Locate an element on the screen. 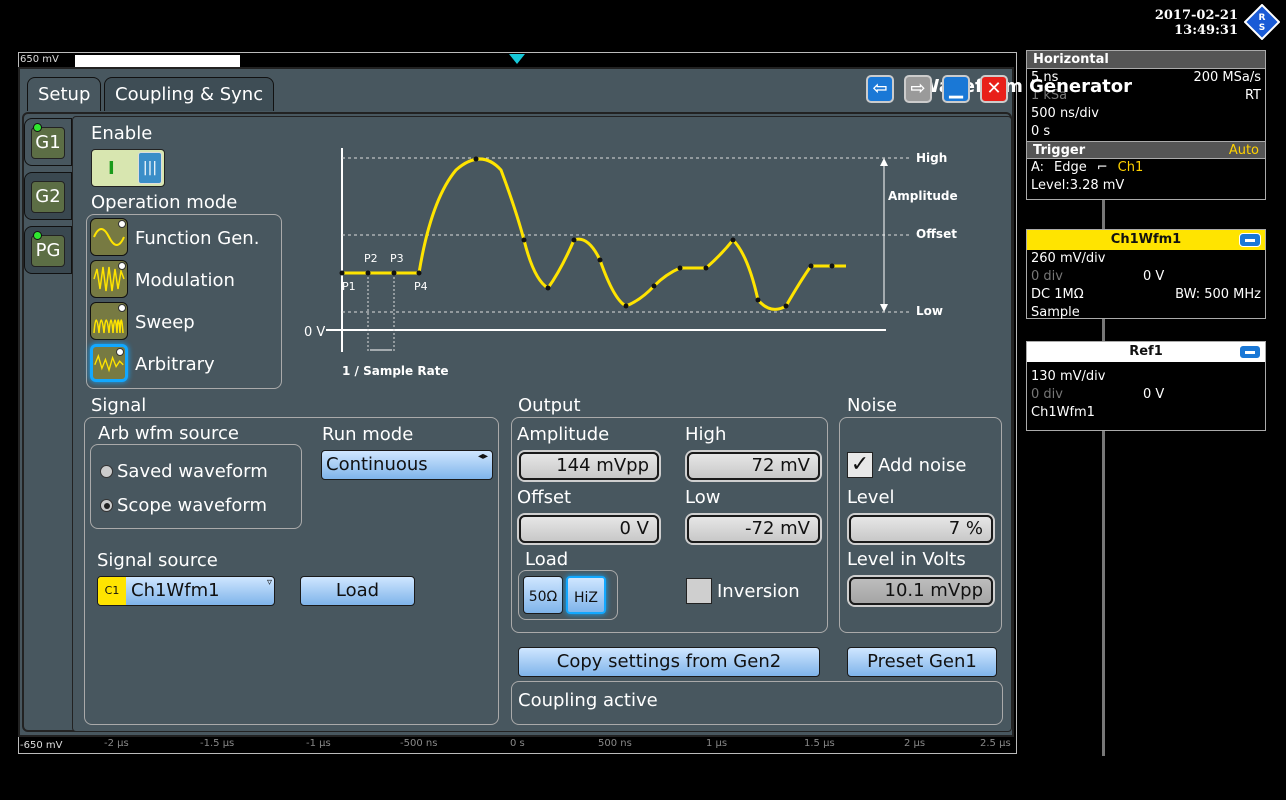 The height and width of the screenshot is (800, 1286). offset-field: 0 V is located at coordinates (589, 529).